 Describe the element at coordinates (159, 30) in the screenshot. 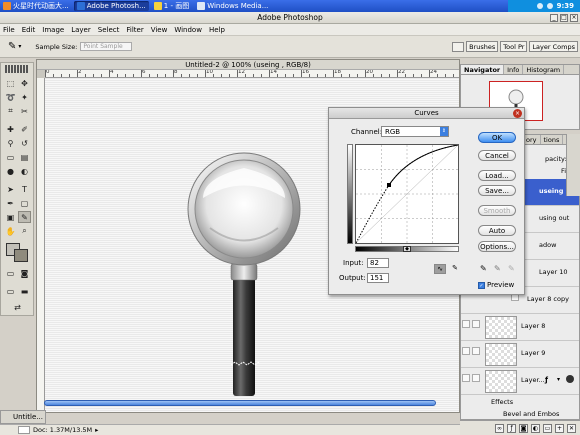

I see `menu-view: View` at that location.